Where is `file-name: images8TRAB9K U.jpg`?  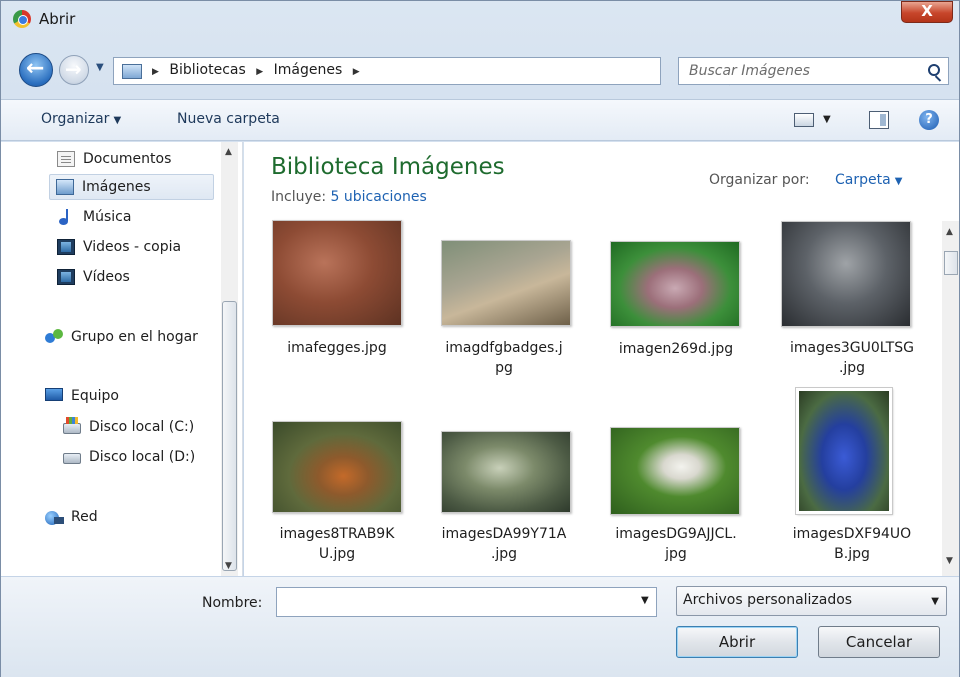 file-name: images8TRAB9K U.jpg is located at coordinates (337, 544).